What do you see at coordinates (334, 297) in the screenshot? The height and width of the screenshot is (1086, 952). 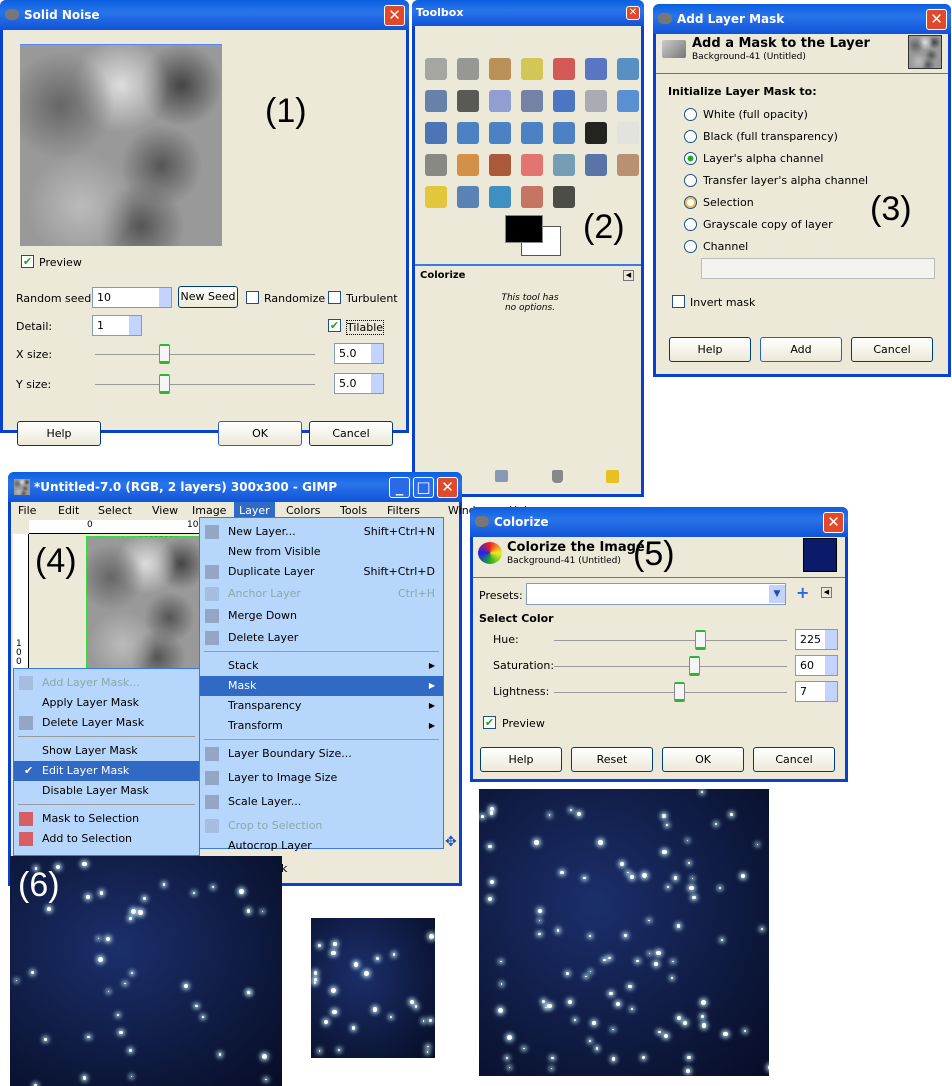 I see `turbulent-checkbox` at bounding box center [334, 297].